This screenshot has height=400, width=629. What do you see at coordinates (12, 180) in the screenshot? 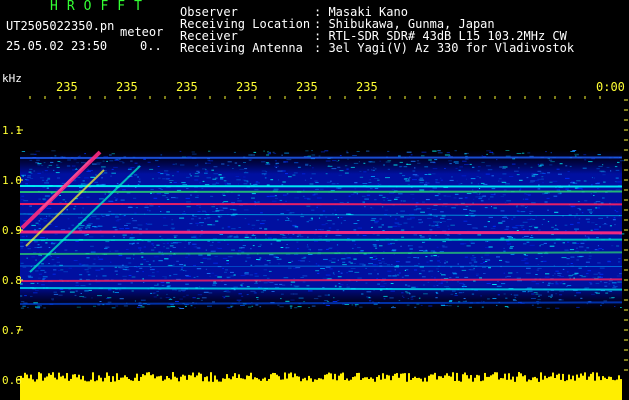
I see `y-tick-label: 1.0` at bounding box center [12, 180].